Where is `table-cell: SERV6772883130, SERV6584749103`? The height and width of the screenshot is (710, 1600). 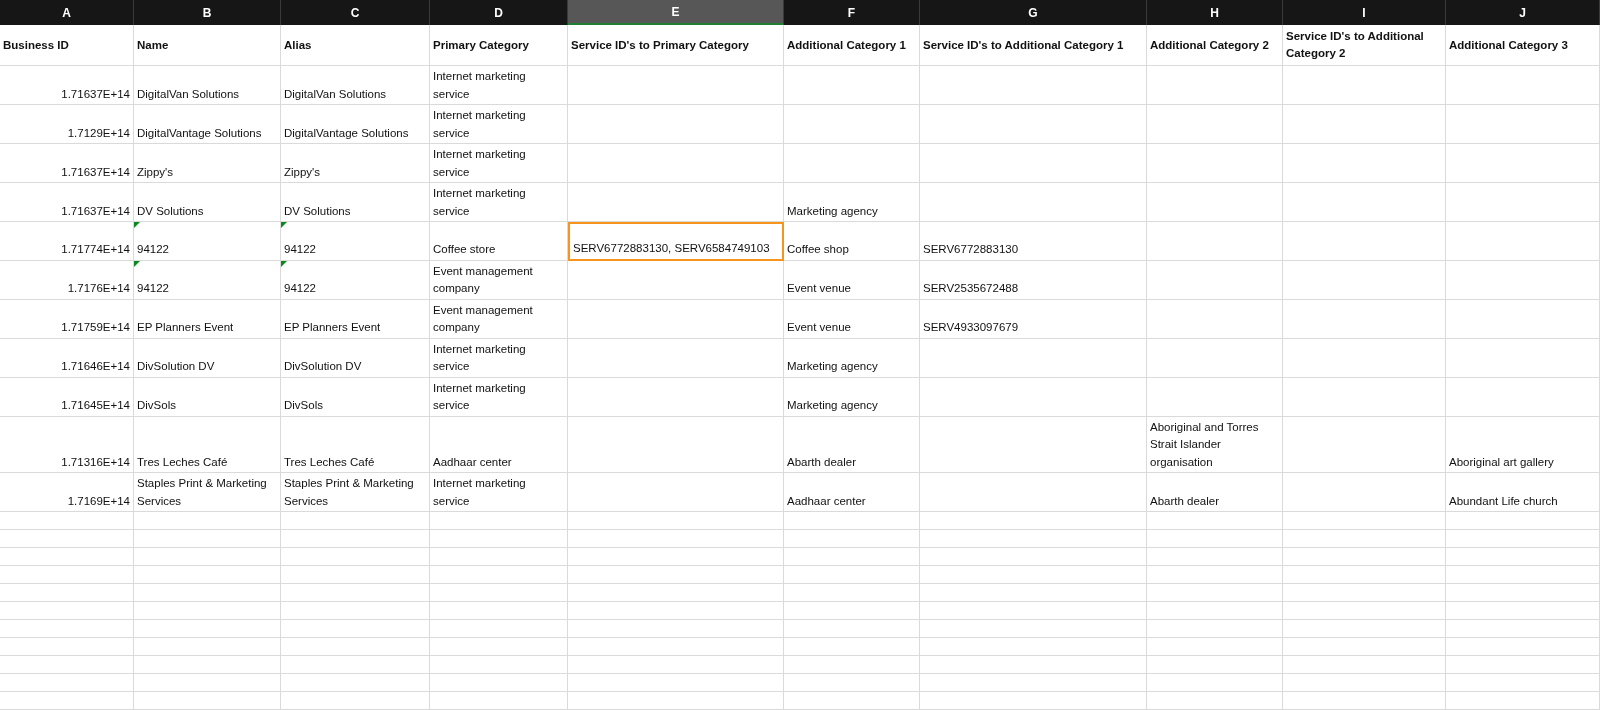 table-cell: SERV6772883130, SERV6584749103 is located at coordinates (676, 241).